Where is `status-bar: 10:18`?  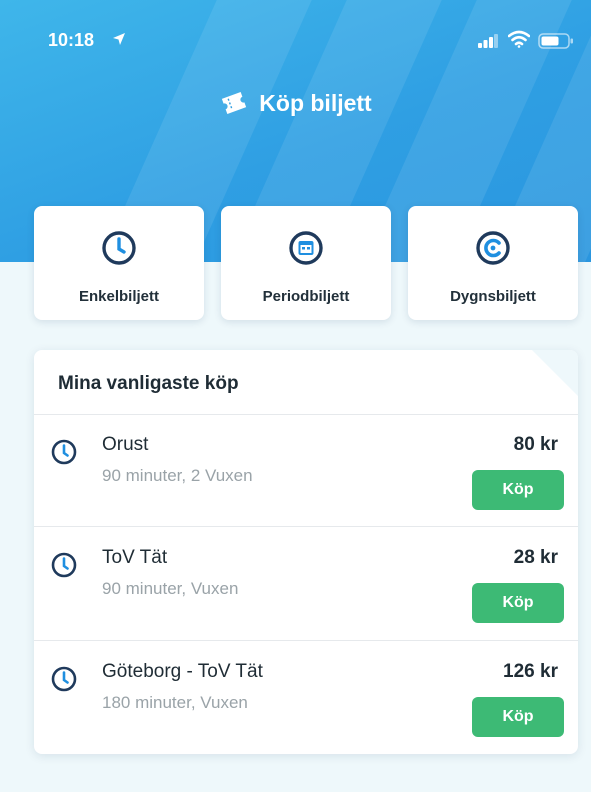 status-bar: 10:18 is located at coordinates (295, 40).